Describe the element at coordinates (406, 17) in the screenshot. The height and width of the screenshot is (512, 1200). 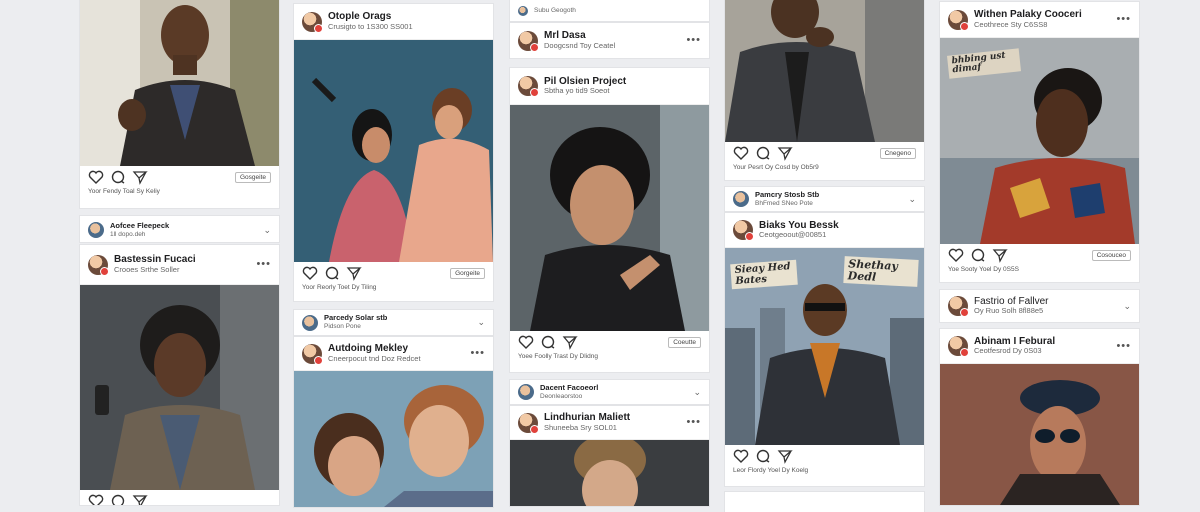
I see `author-name: Otople Orags` at that location.